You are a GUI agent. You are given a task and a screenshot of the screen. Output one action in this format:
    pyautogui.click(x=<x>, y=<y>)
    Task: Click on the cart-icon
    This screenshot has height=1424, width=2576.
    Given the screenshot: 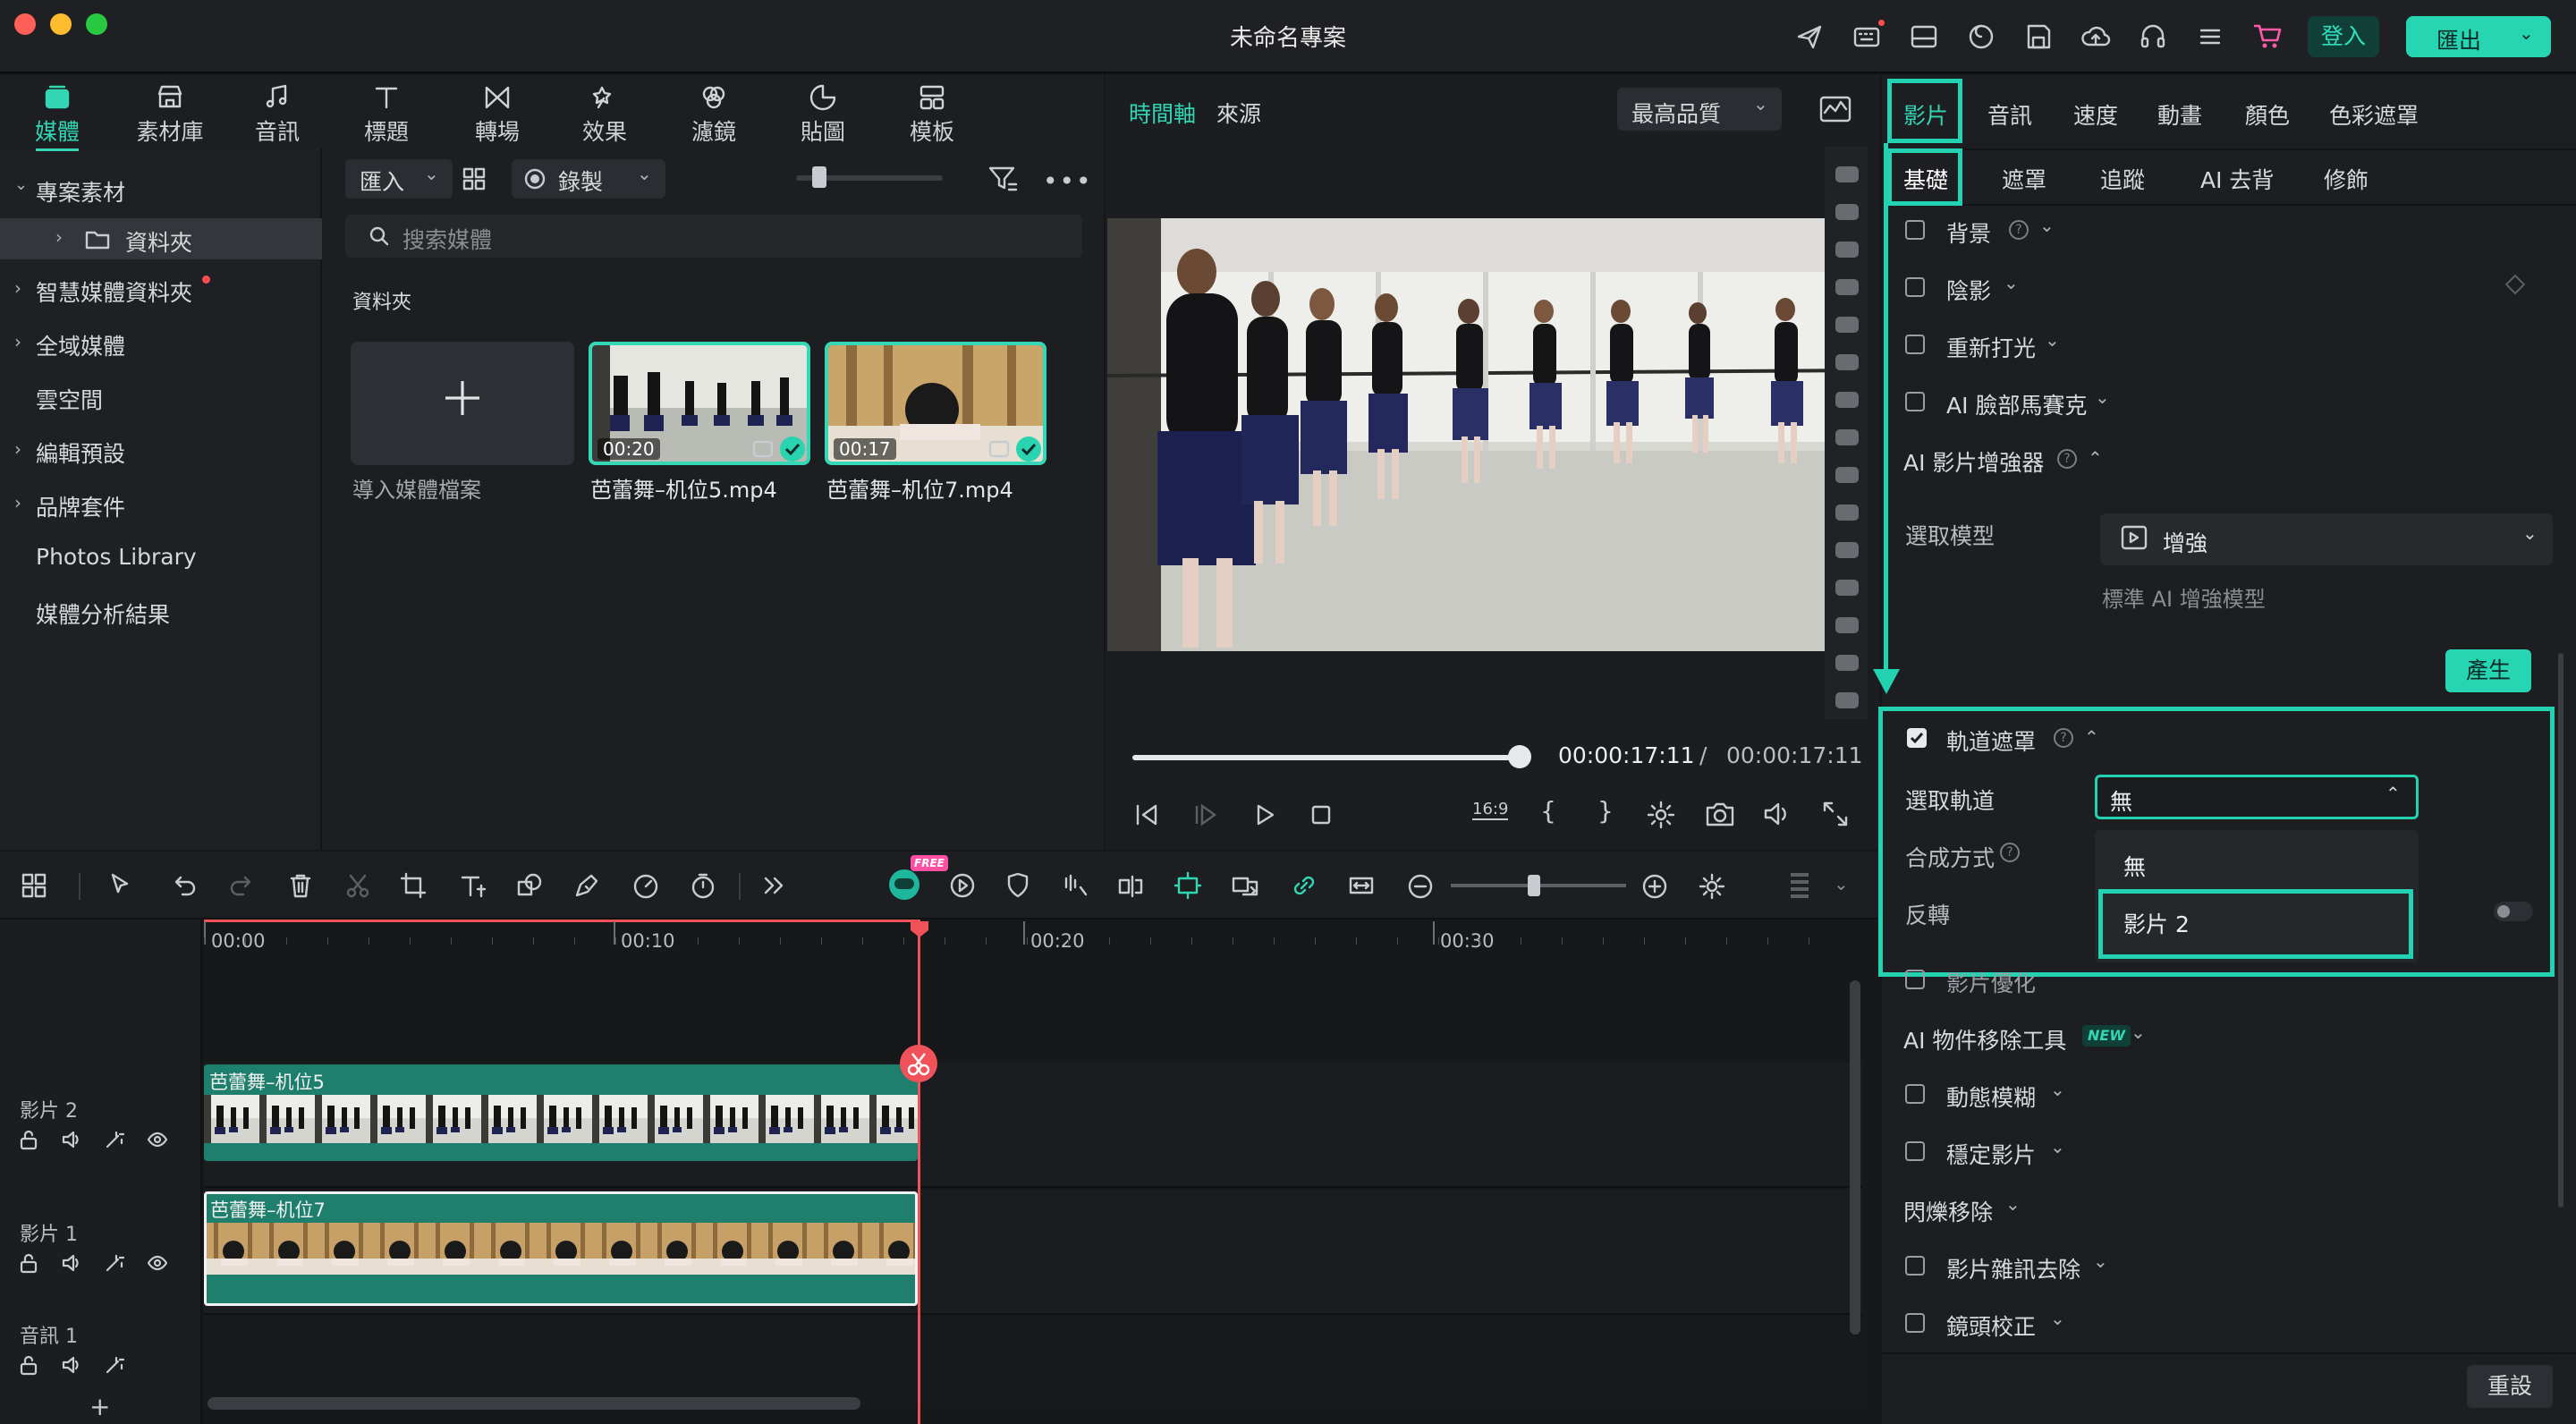 What is the action you would take?
    pyautogui.click(x=2267, y=36)
    